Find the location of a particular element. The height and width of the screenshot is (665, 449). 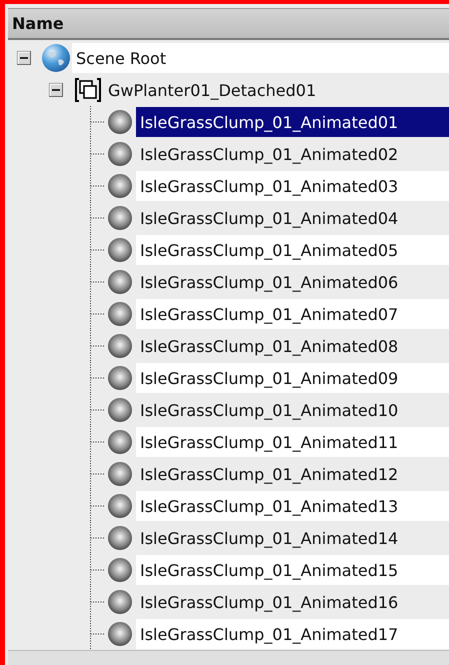

tree-item: Scene Root is located at coordinates (260, 58).